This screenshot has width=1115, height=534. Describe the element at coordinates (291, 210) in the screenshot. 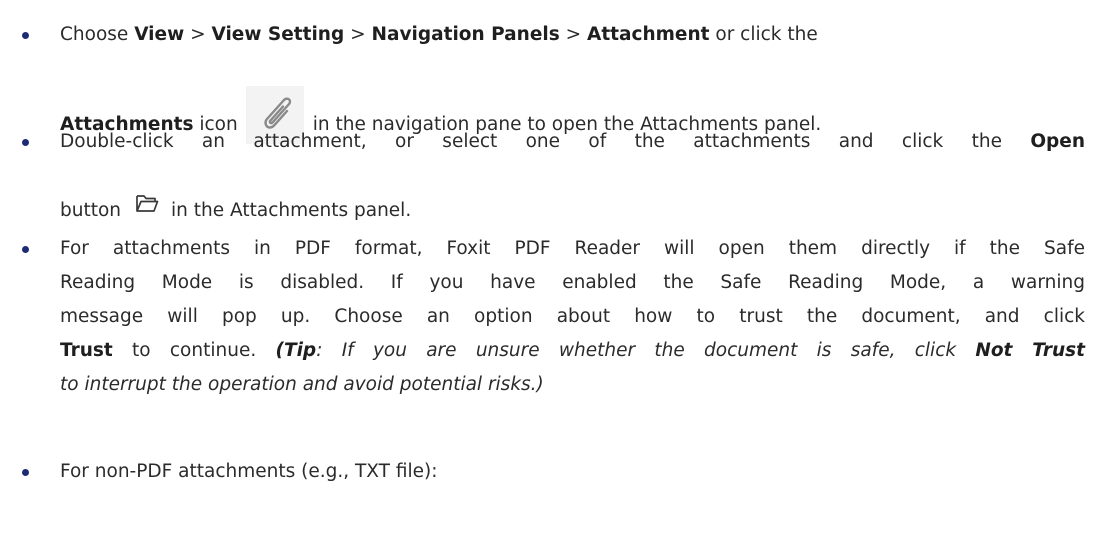

I see `text: in the Attachments panel.` at that location.